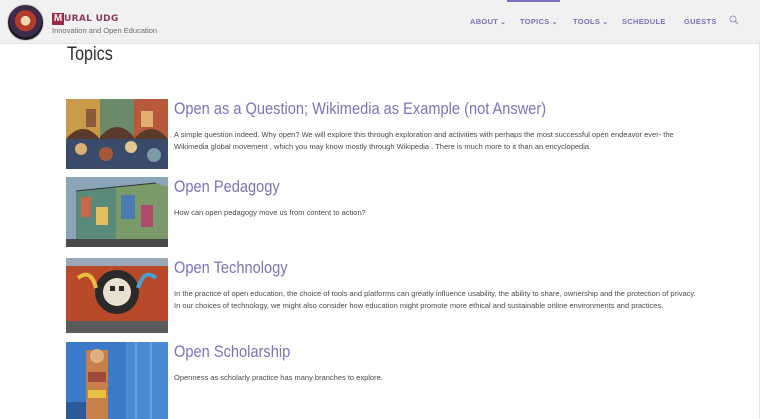 The height and width of the screenshot is (419, 760). I want to click on brand-initial: M, so click(58, 18).